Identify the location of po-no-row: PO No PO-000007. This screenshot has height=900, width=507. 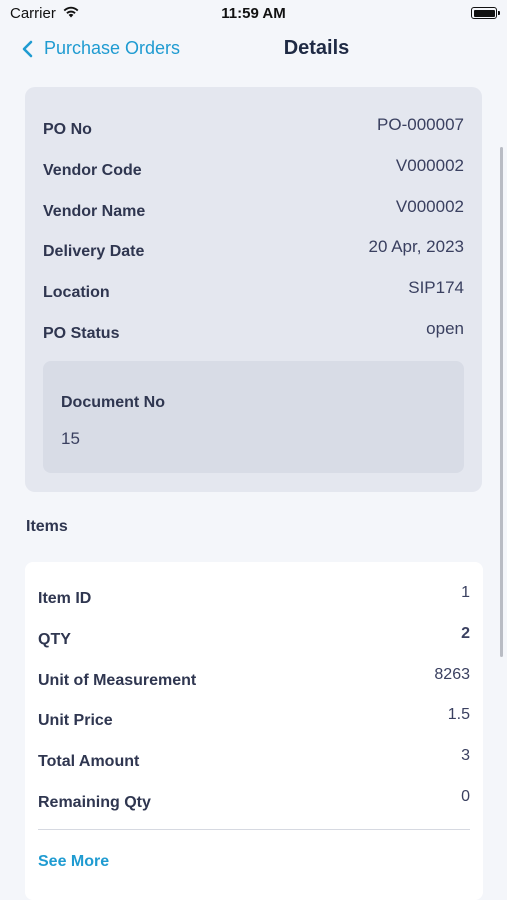
(253, 127).